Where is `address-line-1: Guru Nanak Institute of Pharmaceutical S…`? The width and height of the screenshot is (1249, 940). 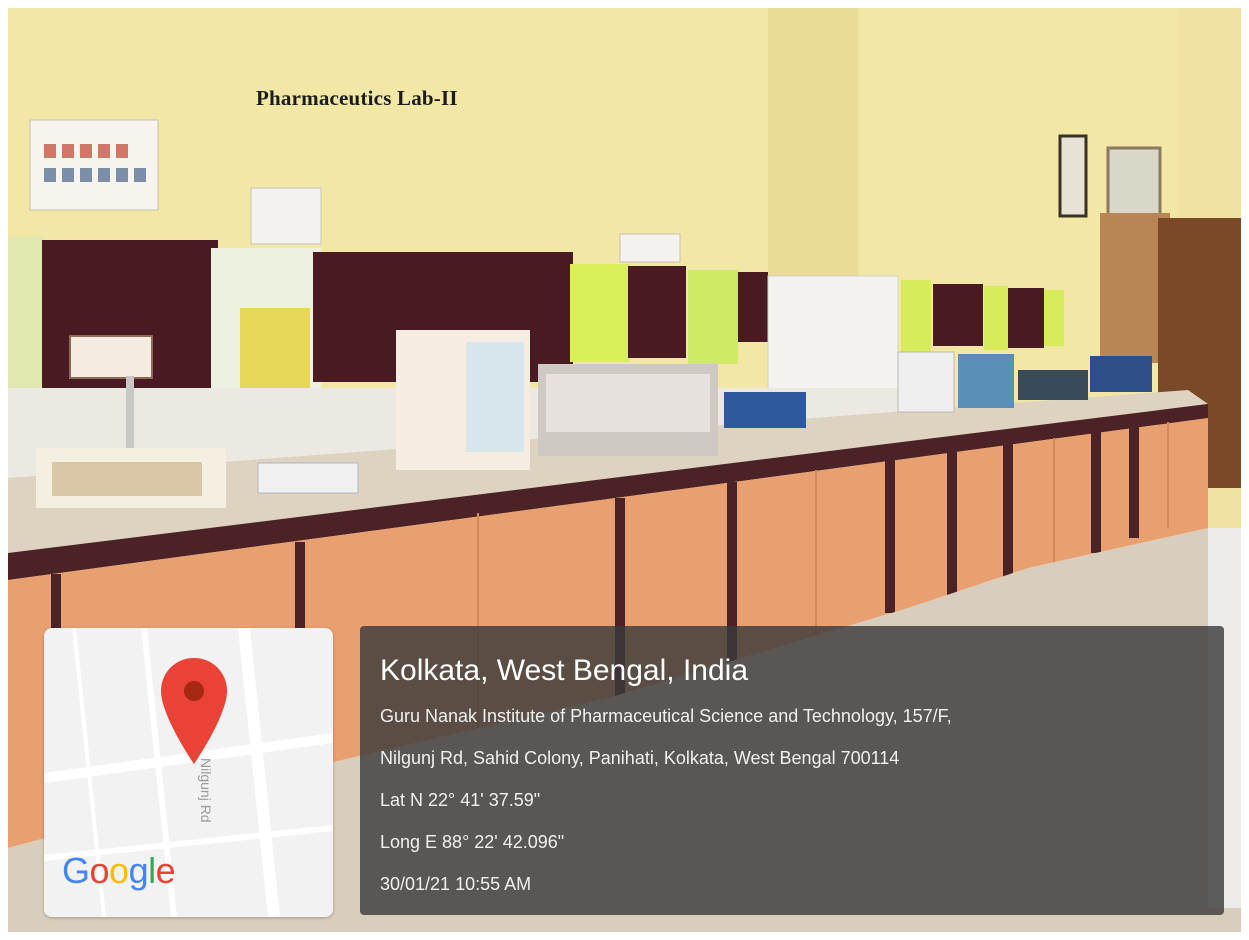 address-line-1: Guru Nanak Institute of Pharmaceutical S… is located at coordinates (666, 716).